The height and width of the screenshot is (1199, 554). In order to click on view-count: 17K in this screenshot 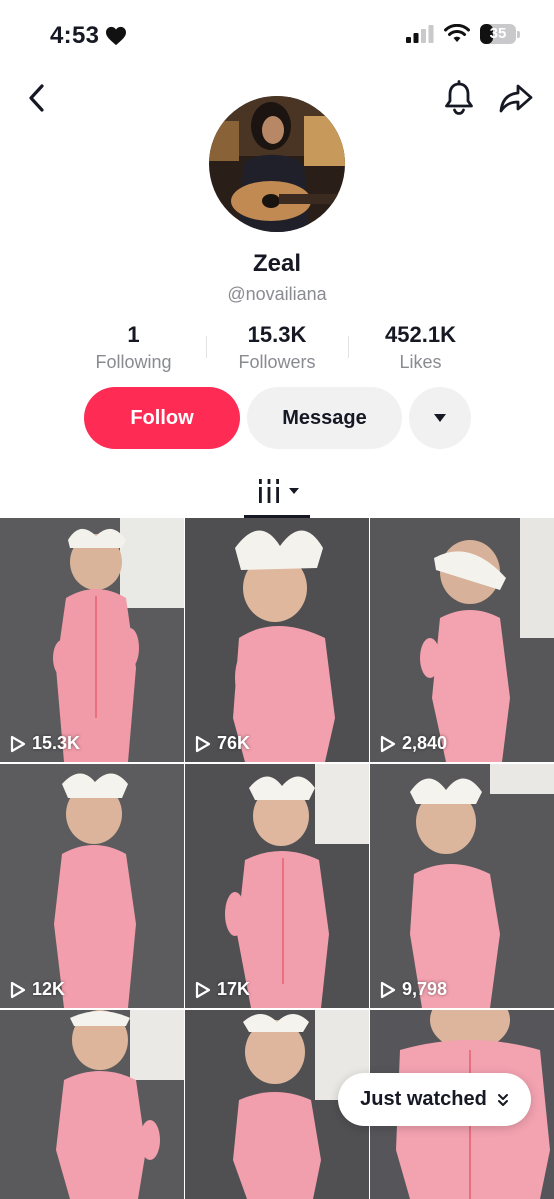, I will do `click(222, 989)`.